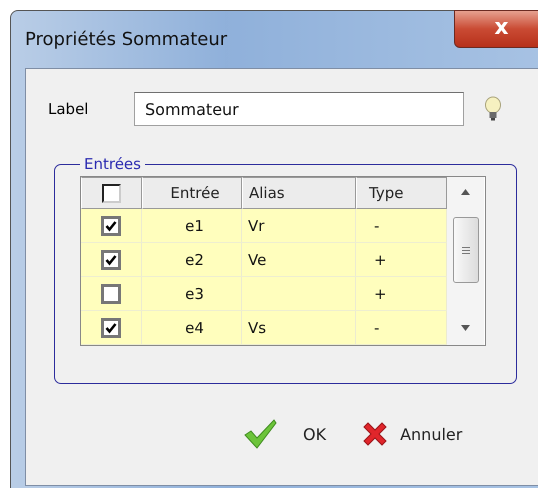 This screenshot has height=488, width=538. Describe the element at coordinates (260, 434) in the screenshot. I see `check-icon` at that location.